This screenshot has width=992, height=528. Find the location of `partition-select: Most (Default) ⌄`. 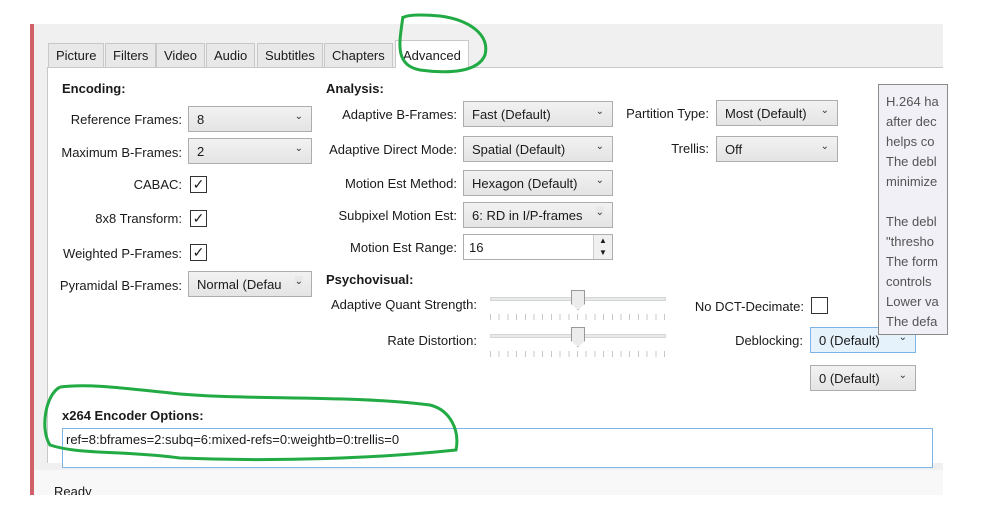

partition-select: Most (Default) ⌄ is located at coordinates (777, 113).